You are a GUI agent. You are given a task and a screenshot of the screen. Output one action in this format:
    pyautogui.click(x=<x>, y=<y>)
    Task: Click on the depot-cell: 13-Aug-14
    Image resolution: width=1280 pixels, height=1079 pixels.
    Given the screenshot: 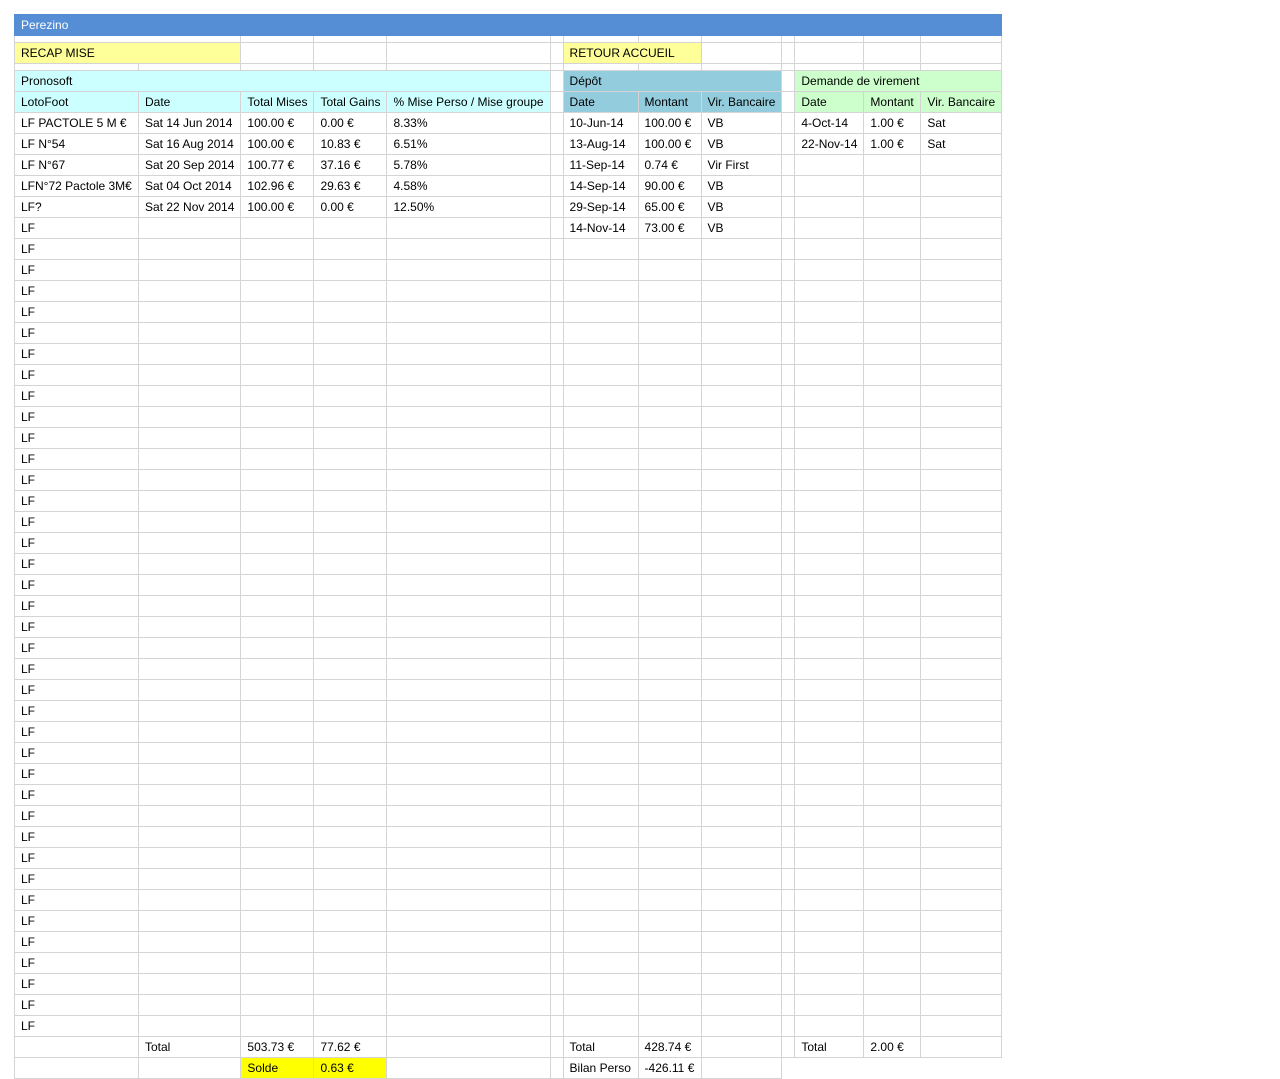 What is the action you would take?
    pyautogui.click(x=600, y=144)
    